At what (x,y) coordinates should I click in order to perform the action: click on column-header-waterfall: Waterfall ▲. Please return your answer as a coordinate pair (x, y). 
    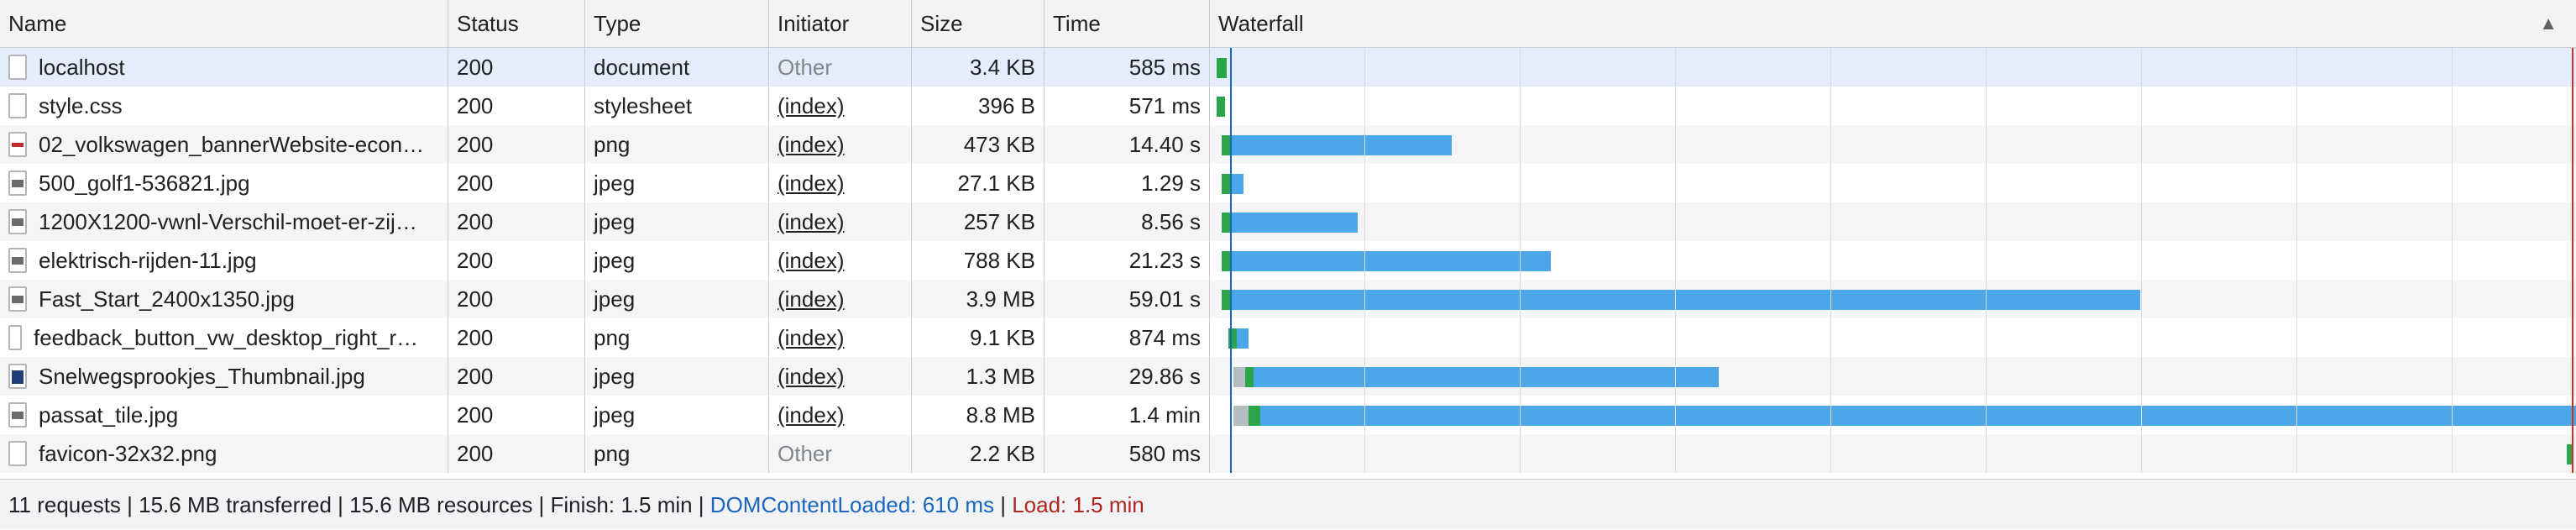
    Looking at the image, I should click on (1893, 23).